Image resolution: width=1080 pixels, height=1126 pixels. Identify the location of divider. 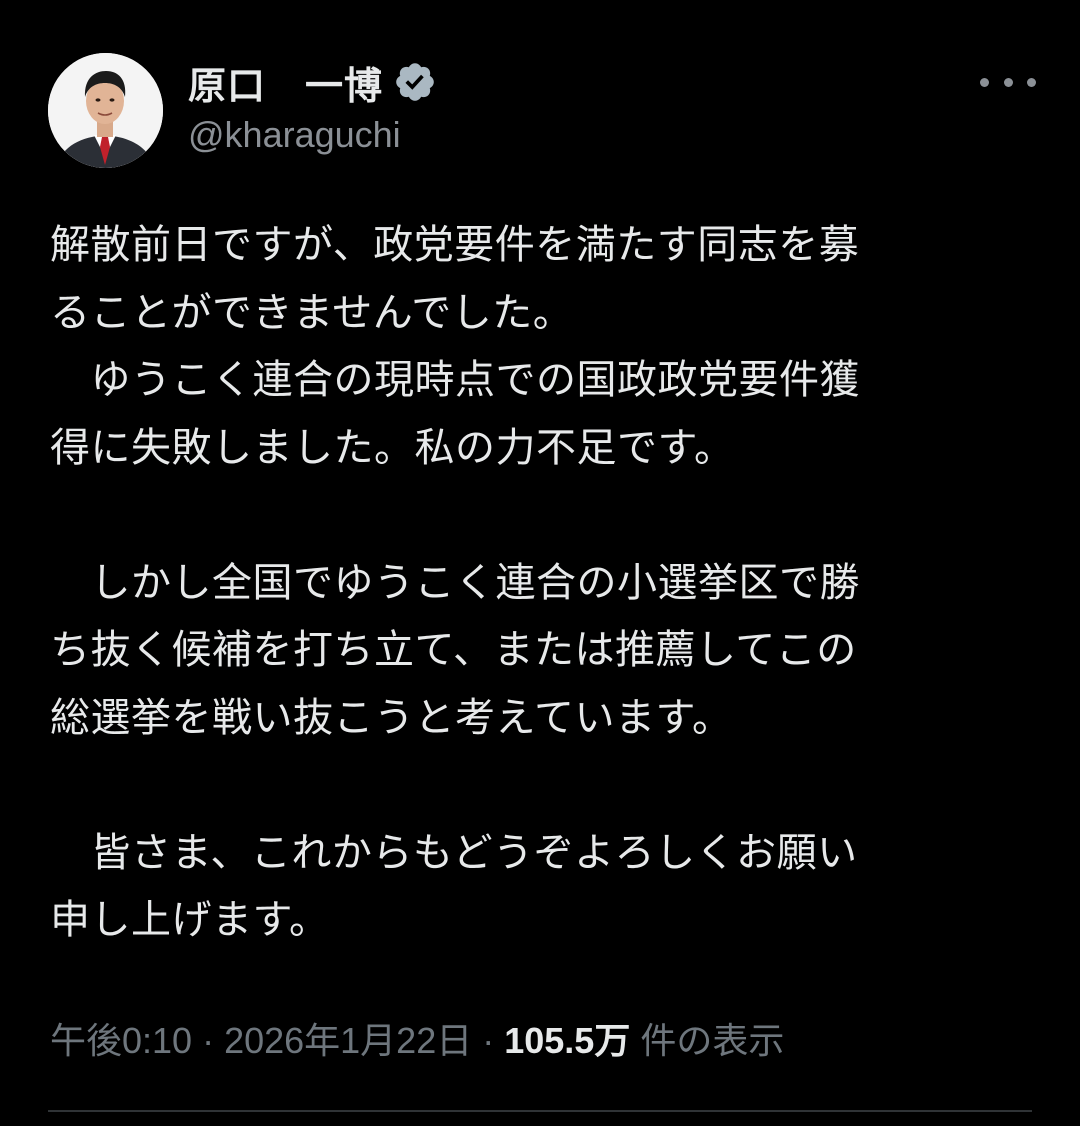
(540, 1111).